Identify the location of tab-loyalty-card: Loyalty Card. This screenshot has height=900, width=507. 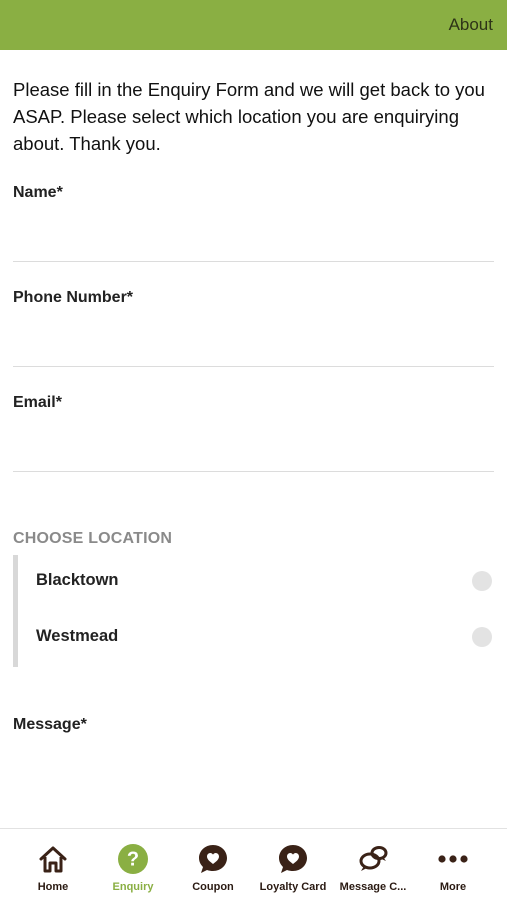
(293, 864).